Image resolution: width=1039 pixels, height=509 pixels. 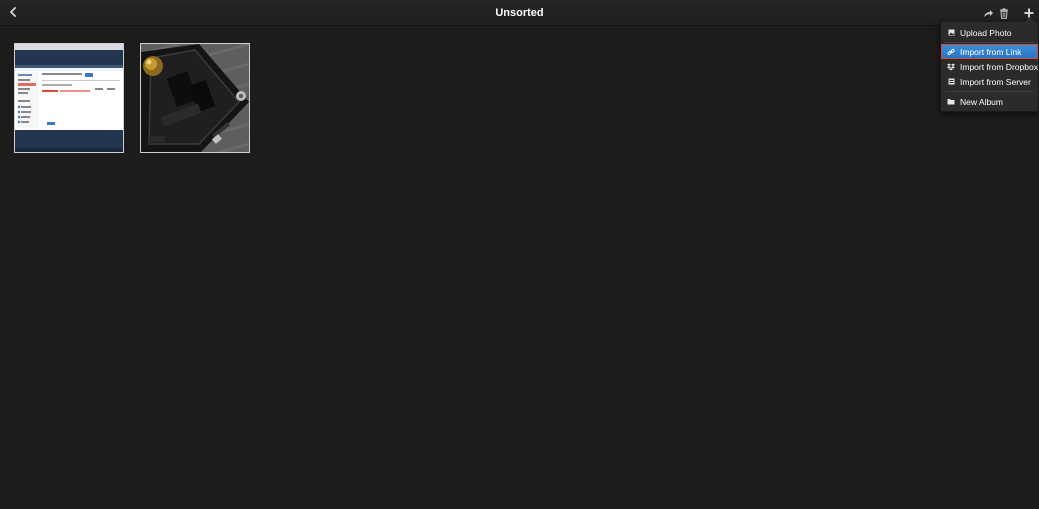 I want to click on menu-item-import-from-server: Import from Server, so click(x=989, y=81).